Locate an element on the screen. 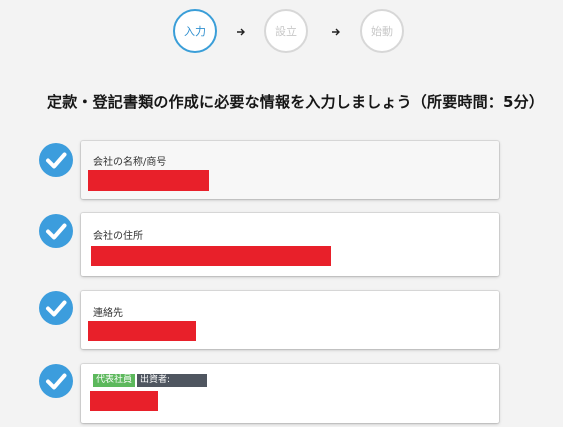 This screenshot has width=563, height=427. member-badges: 代表社員 出資者: is located at coordinates (150, 380).